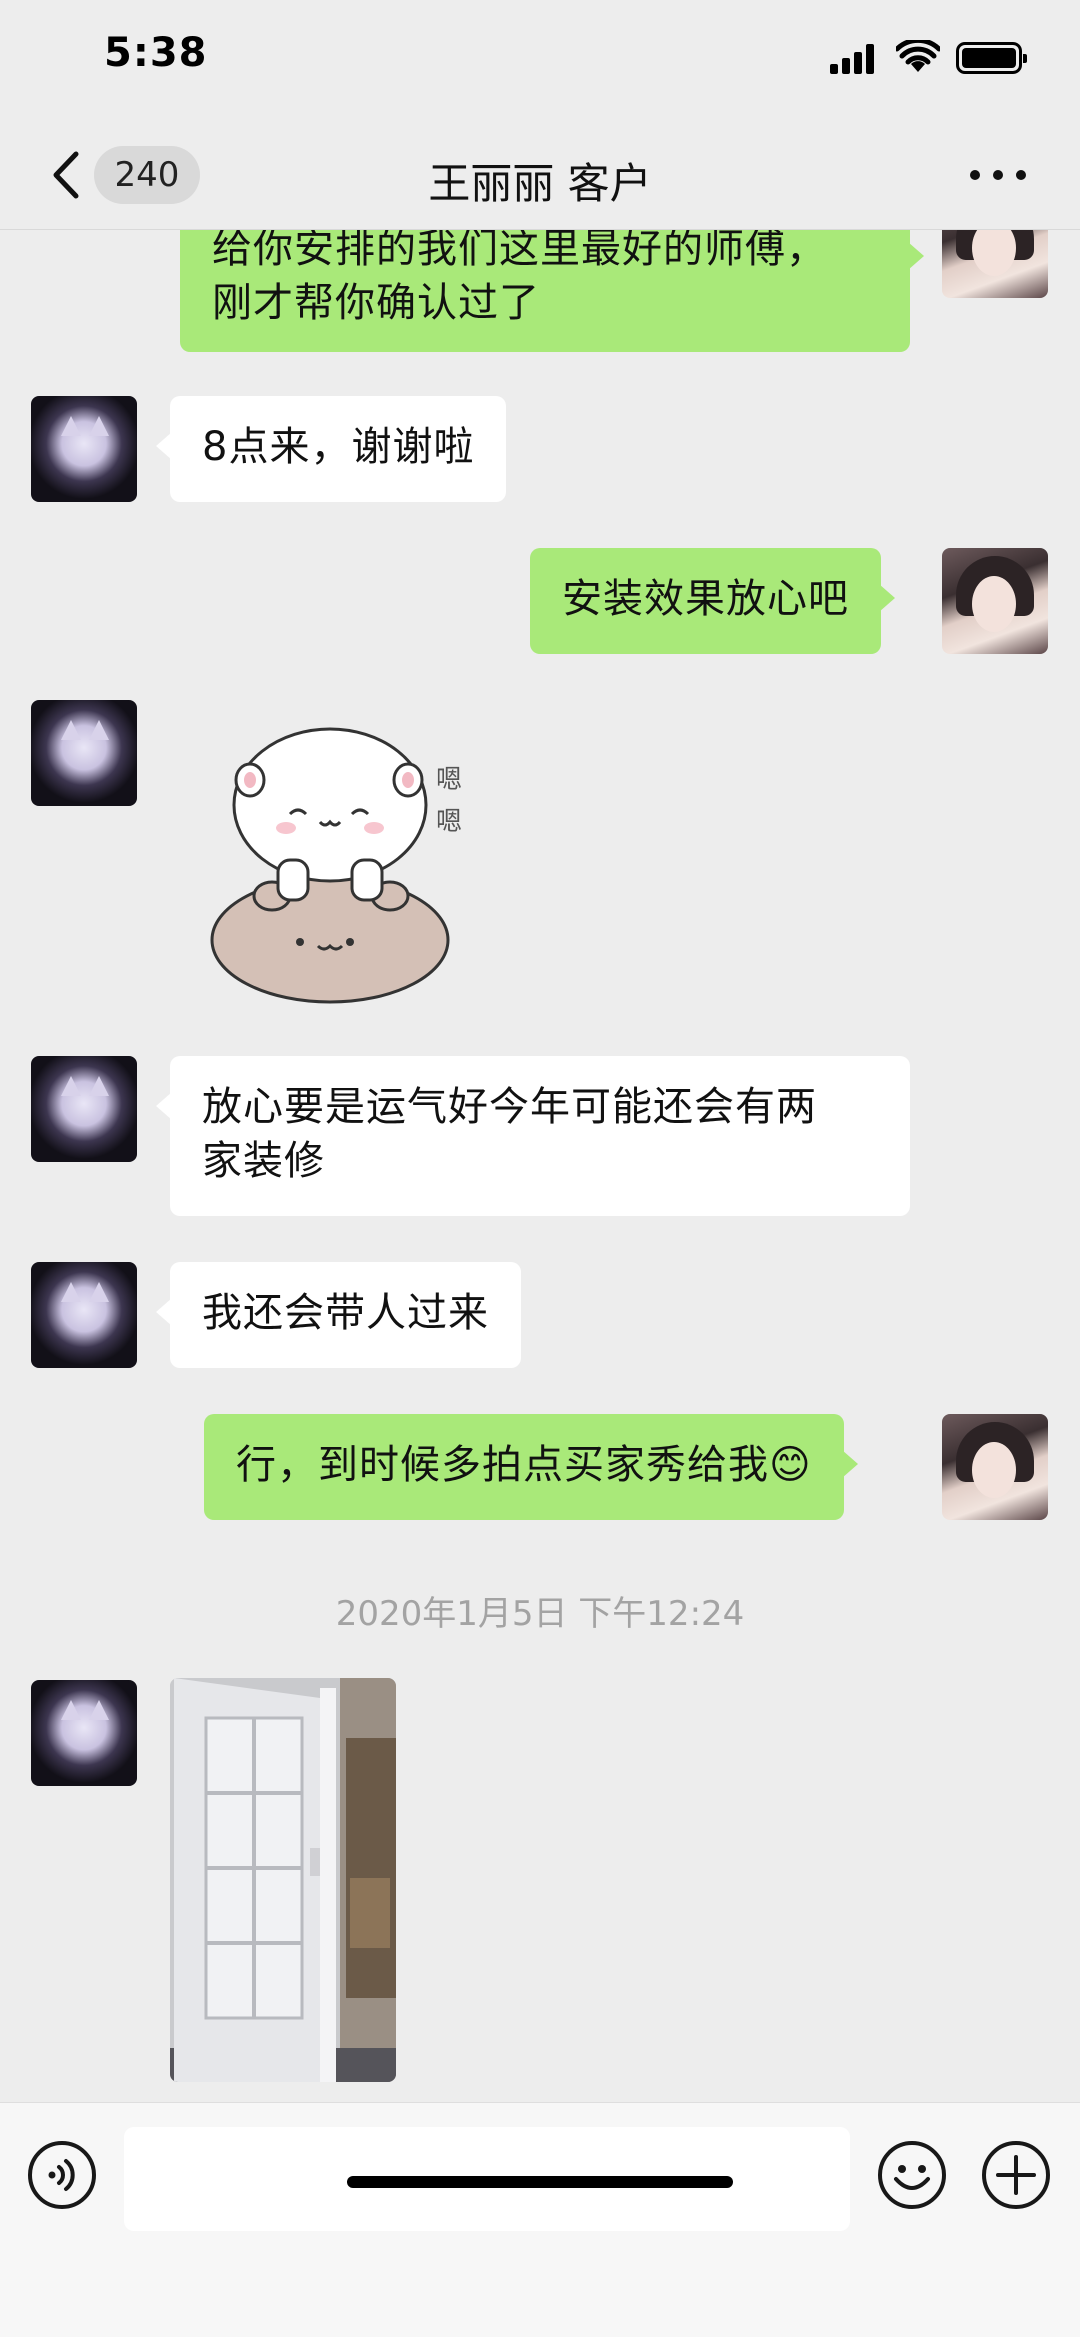 This screenshot has height=2337, width=1080. Describe the element at coordinates (540, 2182) in the screenshot. I see `home-indicator` at that location.